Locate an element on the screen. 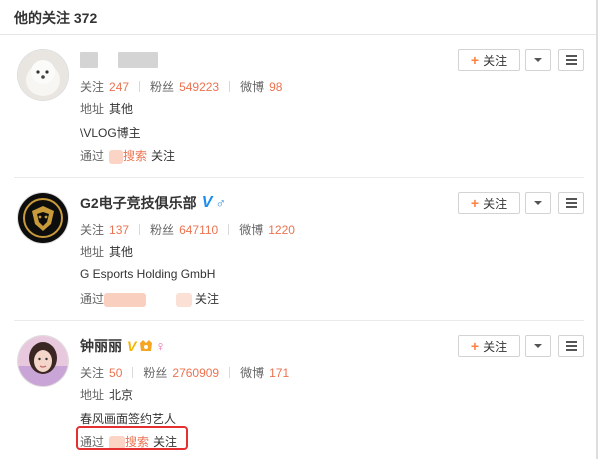  follow-source: 通过 搜索 关注 is located at coordinates (127, 155).